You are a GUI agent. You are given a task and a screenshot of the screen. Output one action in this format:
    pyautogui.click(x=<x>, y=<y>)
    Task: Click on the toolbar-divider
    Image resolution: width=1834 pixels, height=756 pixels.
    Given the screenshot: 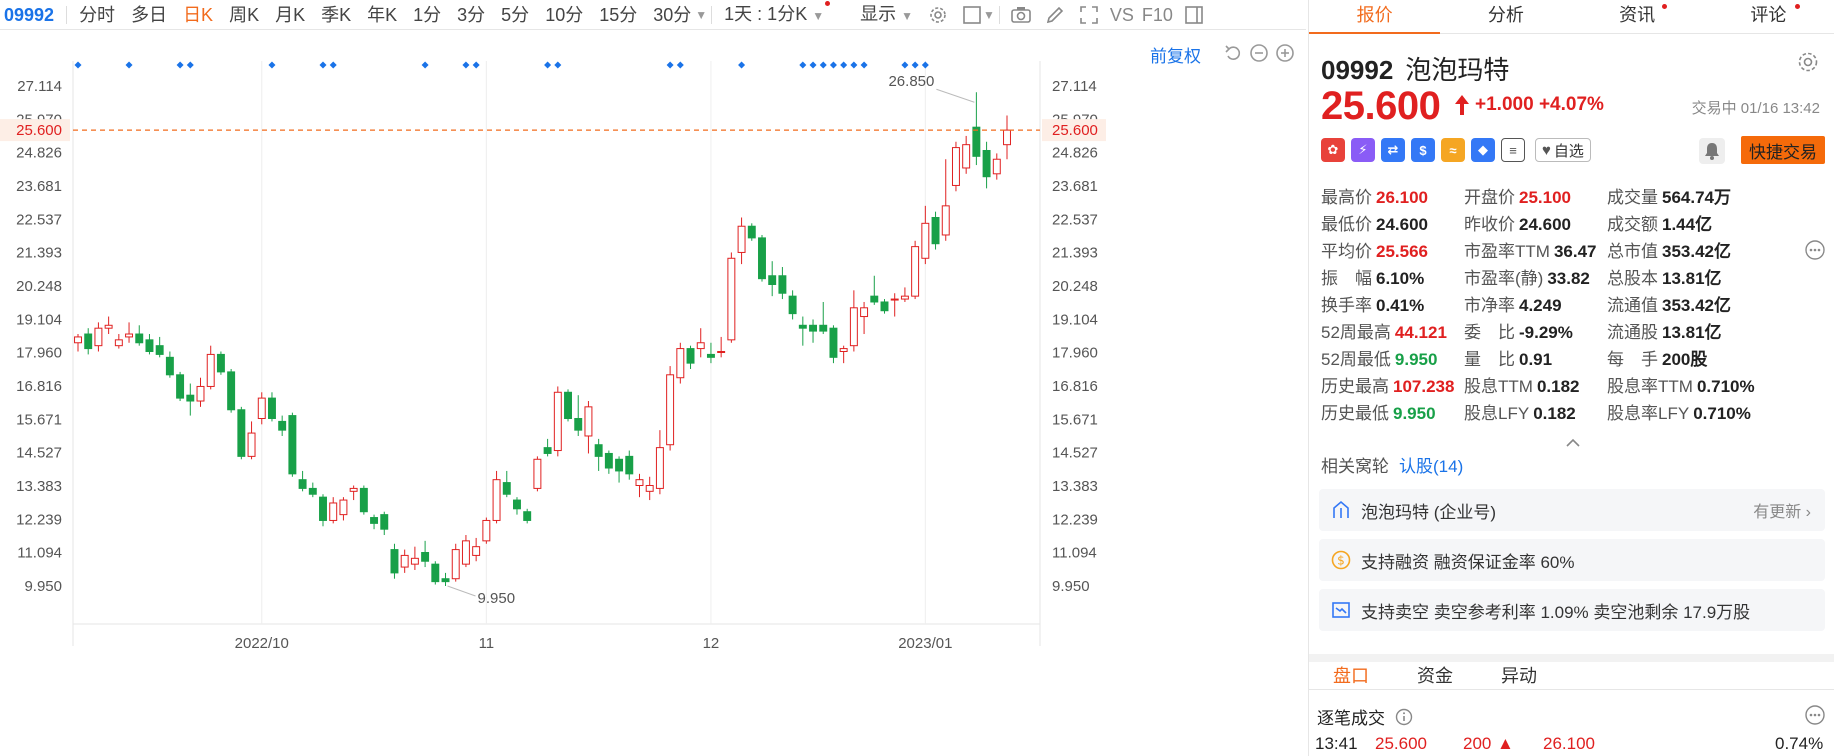 What is the action you would take?
    pyautogui.click(x=67, y=14)
    